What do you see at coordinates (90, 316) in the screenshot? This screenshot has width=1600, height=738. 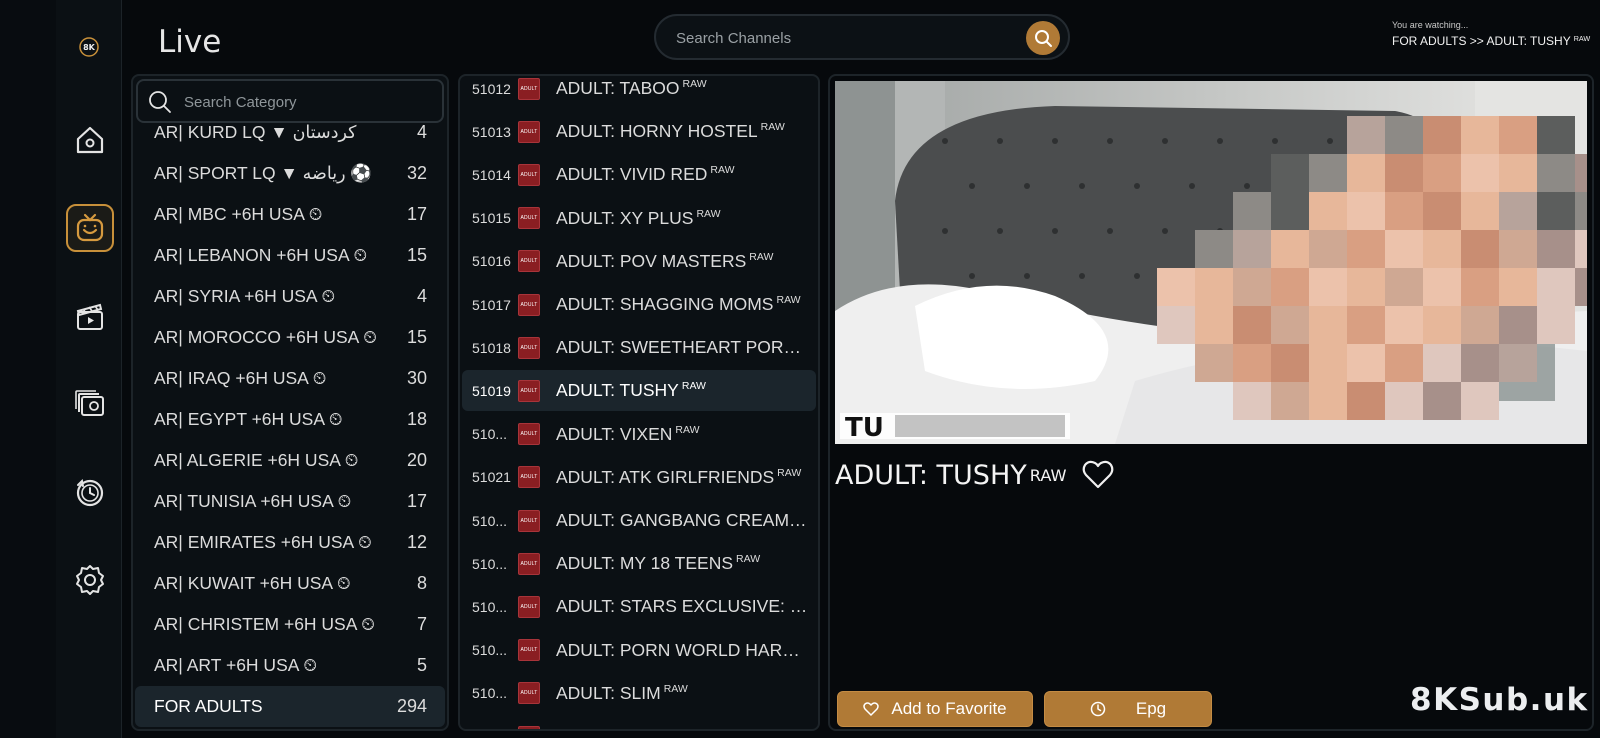 I see `nav-movies-button` at bounding box center [90, 316].